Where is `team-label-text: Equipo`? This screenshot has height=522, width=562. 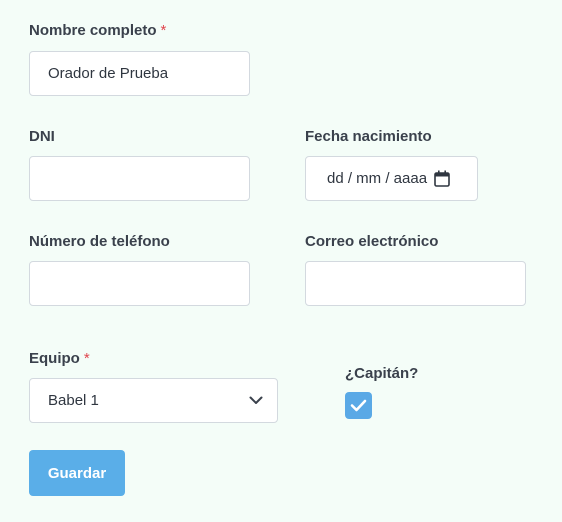
team-label-text: Equipo is located at coordinates (54, 358).